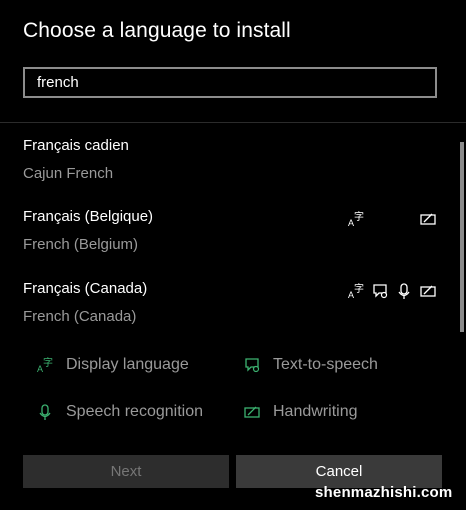 This screenshot has height=510, width=466. What do you see at coordinates (230, 82) in the screenshot?
I see `language-search-input` at bounding box center [230, 82].